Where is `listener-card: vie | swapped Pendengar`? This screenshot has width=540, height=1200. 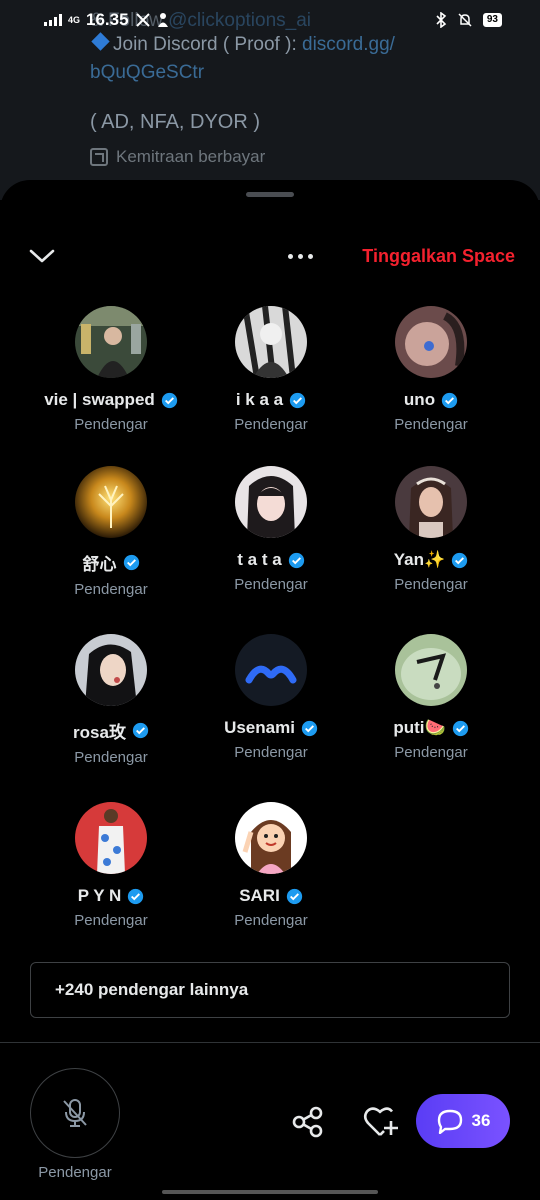
listener-card: vie | swapped Pendengar is located at coordinates (111, 369).